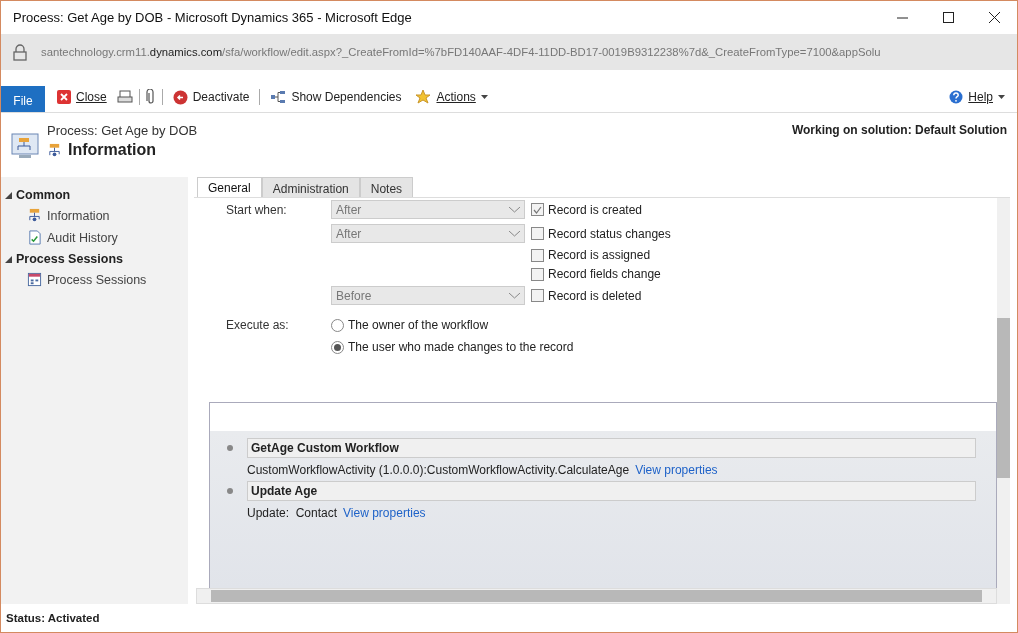  I want to click on checkbox-label: Record fields change, so click(604, 274).